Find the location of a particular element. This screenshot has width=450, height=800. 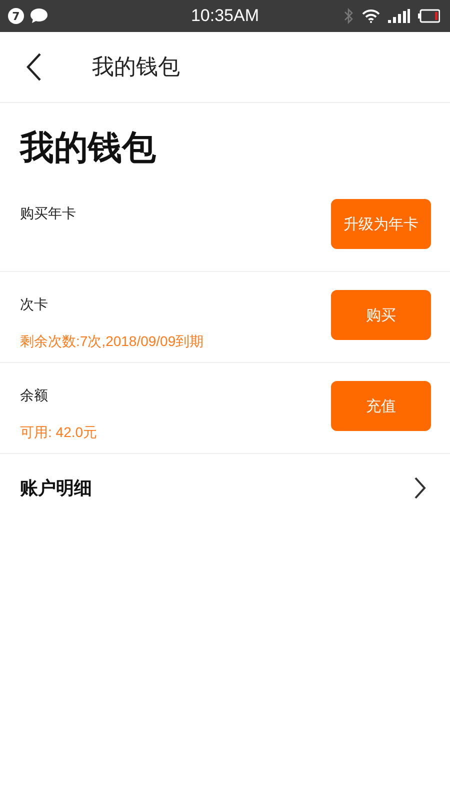

row-detail: 剩余次数:7次,2018/09/09到期 is located at coordinates (112, 342).